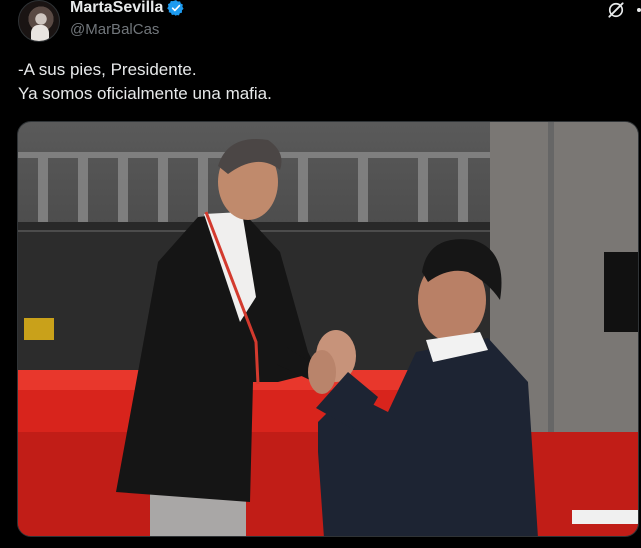 Image resolution: width=641 pixels, height=548 pixels. Describe the element at coordinates (114, 29) in the screenshot. I see `author-handle: @MarBalCas` at that location.